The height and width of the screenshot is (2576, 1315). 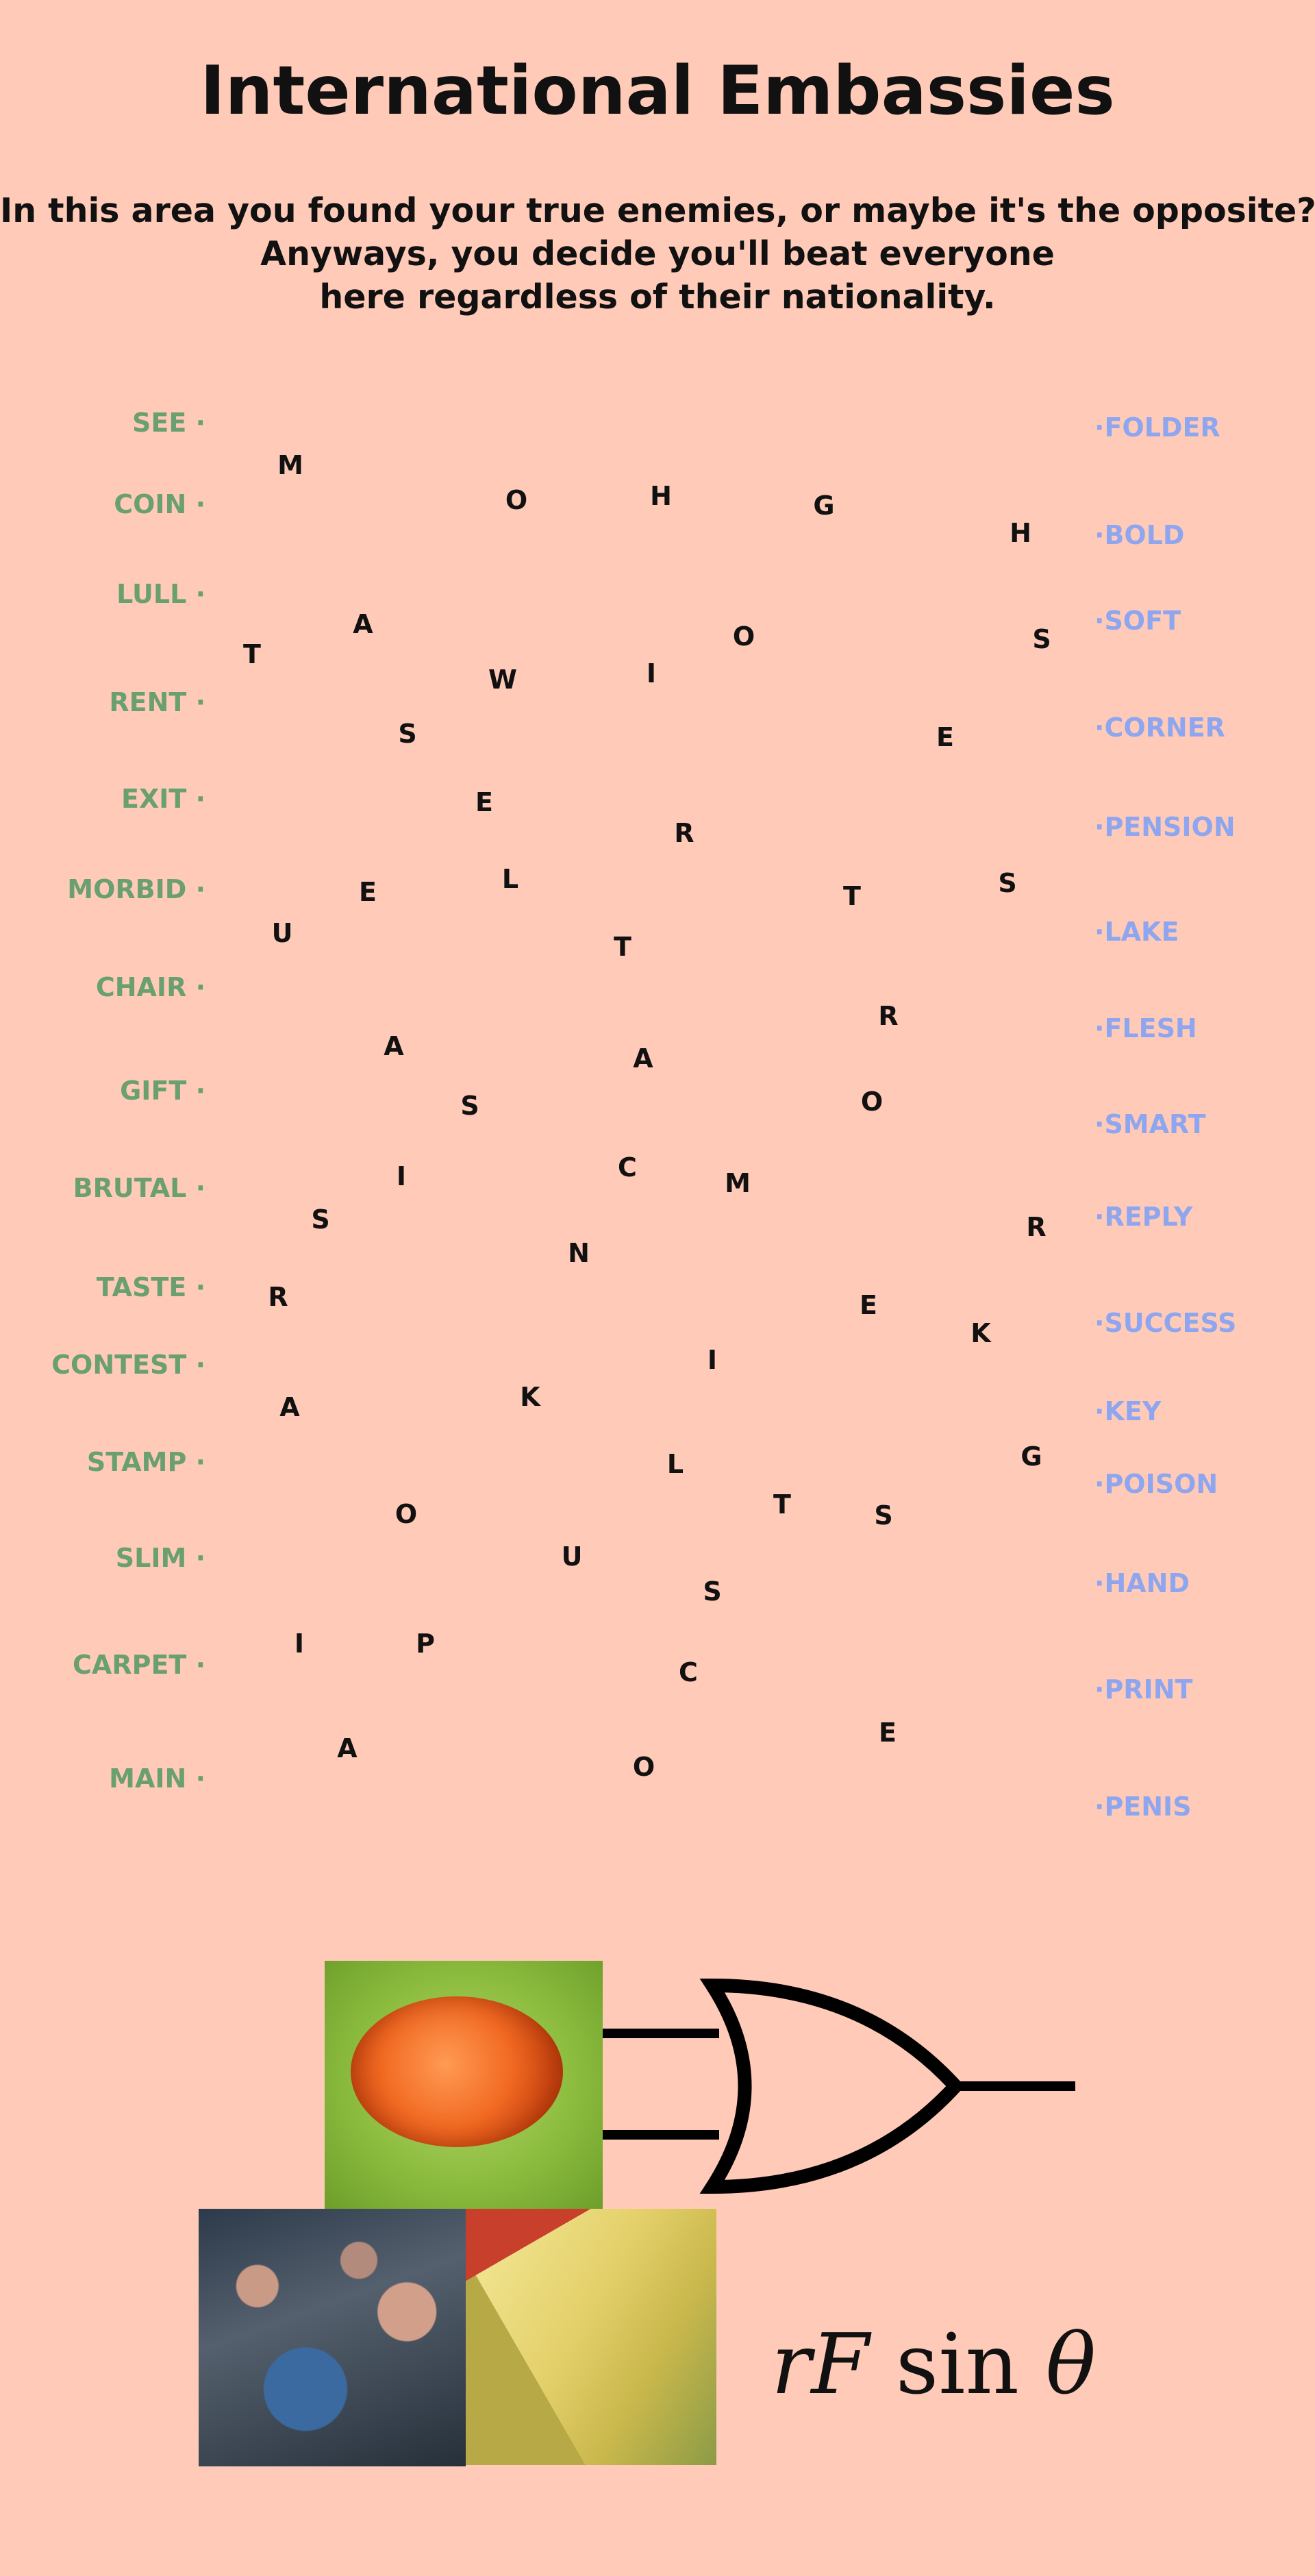 What do you see at coordinates (1165, 827) in the screenshot?
I see `right-word: ·PENSION` at bounding box center [1165, 827].